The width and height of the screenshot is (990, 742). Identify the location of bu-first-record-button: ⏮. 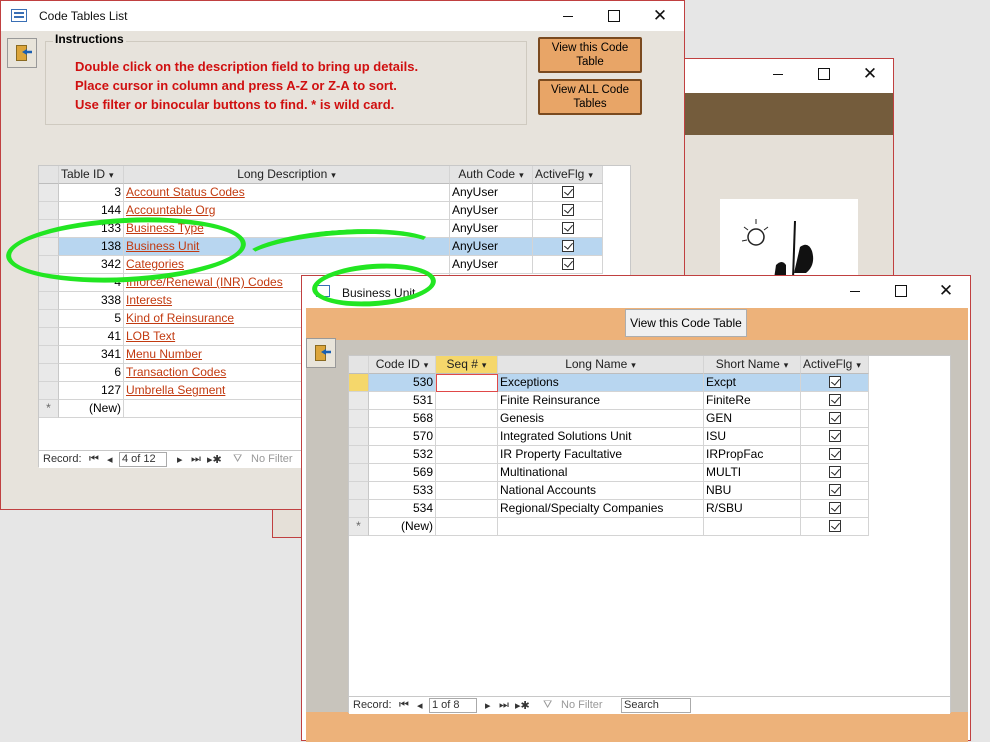
(404, 705).